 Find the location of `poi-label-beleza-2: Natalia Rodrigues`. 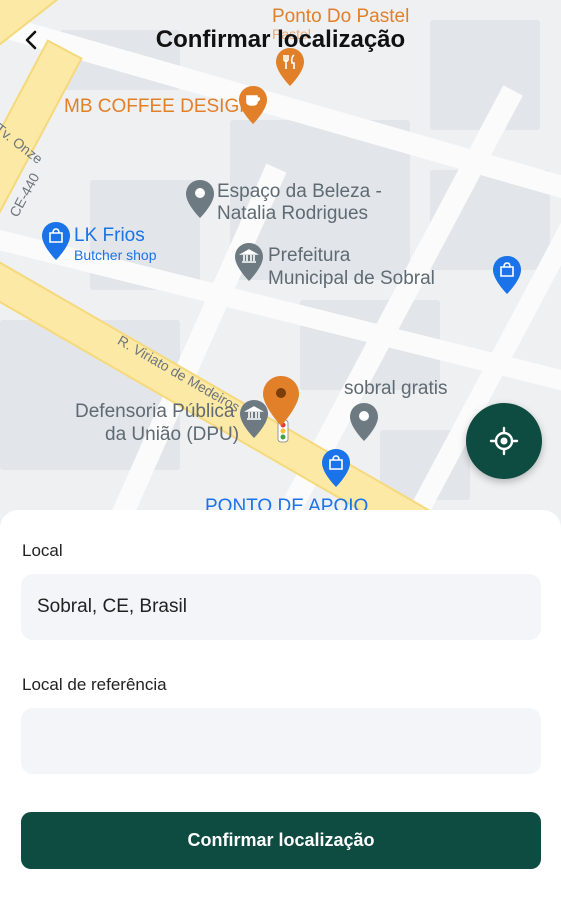

poi-label-beleza-2: Natalia Rodrigues is located at coordinates (293, 213).